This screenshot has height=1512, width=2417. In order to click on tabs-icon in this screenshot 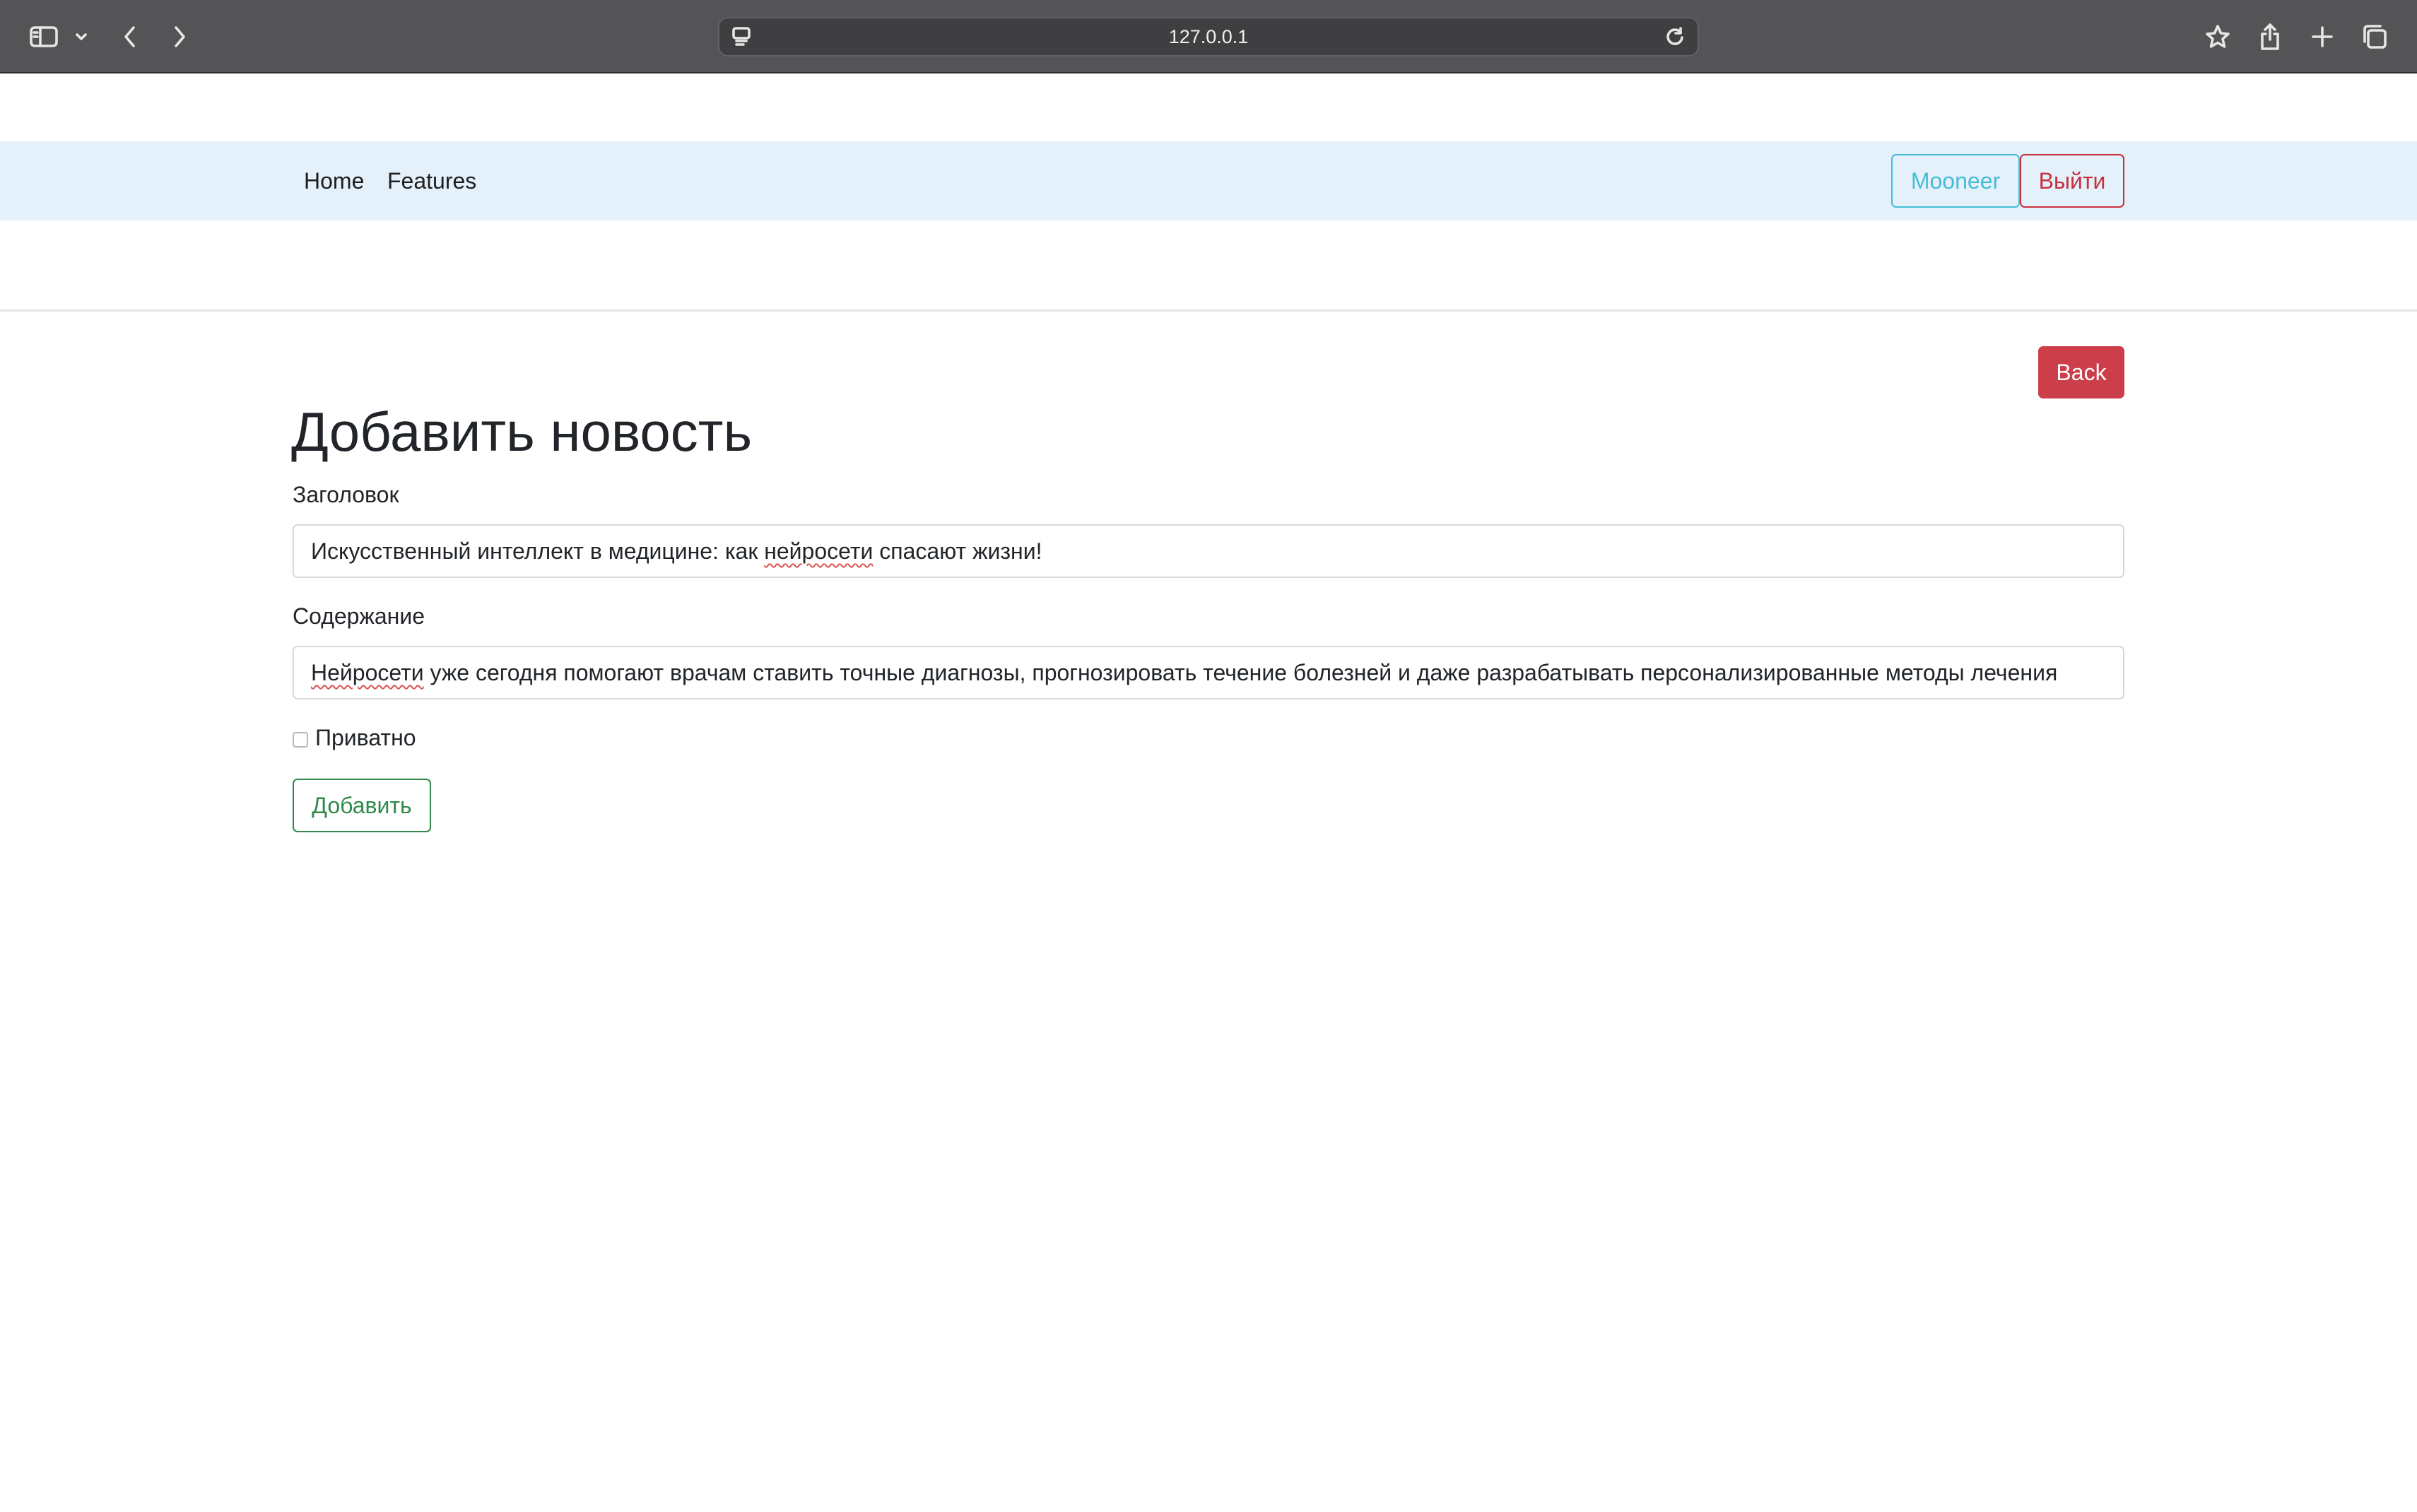, I will do `click(2375, 36)`.